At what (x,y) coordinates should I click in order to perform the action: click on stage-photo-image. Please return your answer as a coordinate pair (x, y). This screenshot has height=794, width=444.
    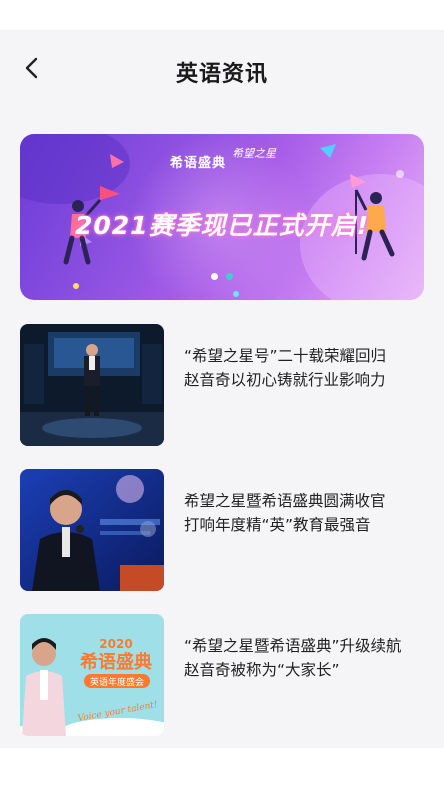
    Looking at the image, I should click on (92, 385).